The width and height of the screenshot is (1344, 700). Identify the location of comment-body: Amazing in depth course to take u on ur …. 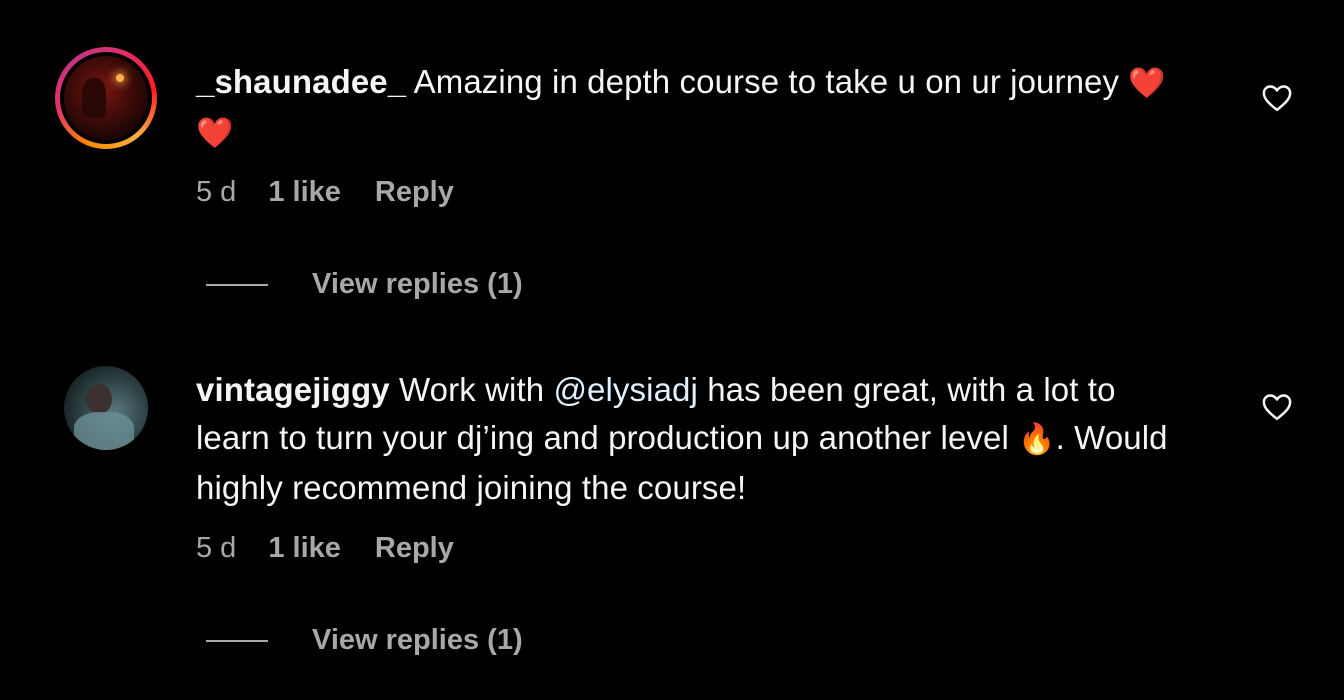
(771, 81).